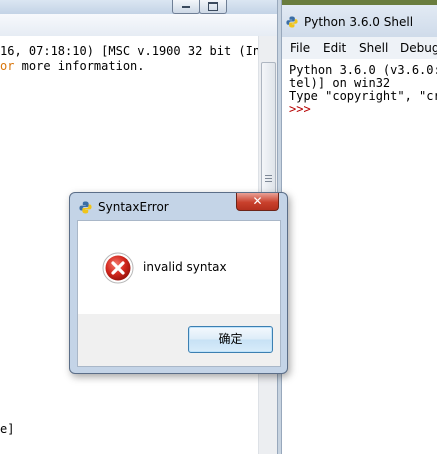  I want to click on dialog-title: SyntaxError, so click(133, 207).